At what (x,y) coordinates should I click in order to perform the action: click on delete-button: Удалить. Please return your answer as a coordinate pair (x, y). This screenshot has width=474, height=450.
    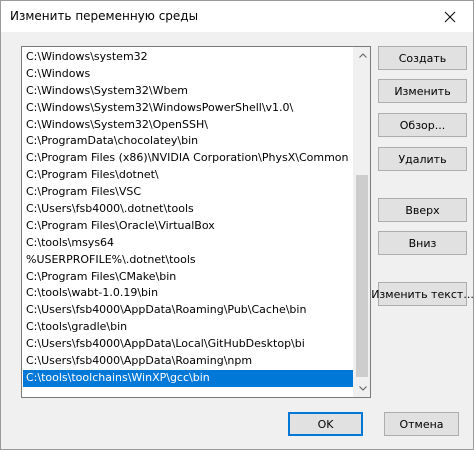
    Looking at the image, I should click on (422, 159).